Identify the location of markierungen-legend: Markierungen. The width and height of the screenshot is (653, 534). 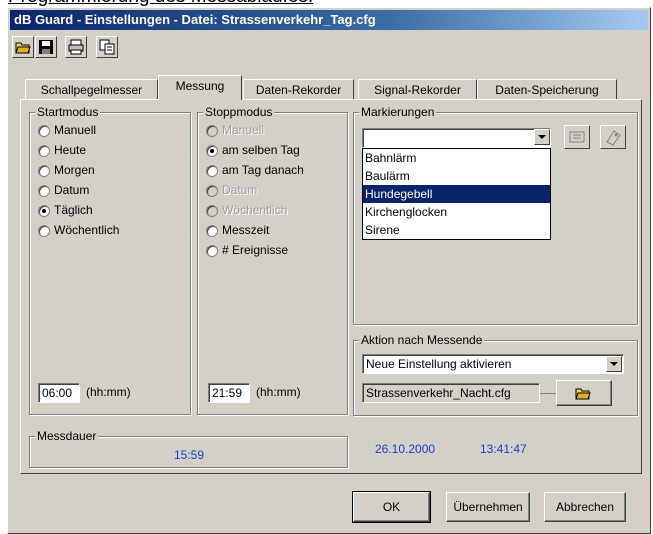
(398, 112).